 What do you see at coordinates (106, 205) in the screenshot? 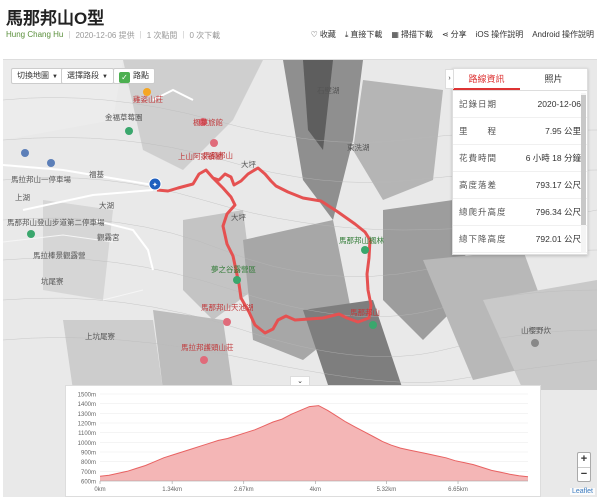
I see `map-label: 大湖` at bounding box center [106, 205].